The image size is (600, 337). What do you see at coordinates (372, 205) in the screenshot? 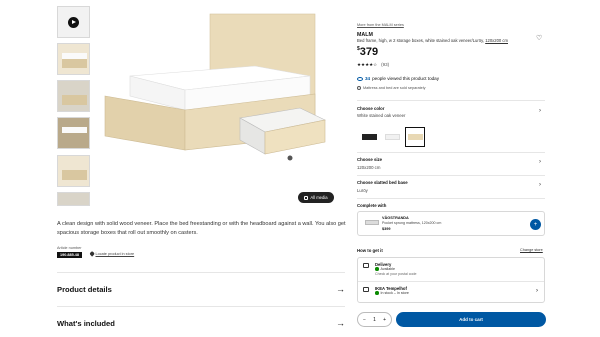
I see `complete-with-label: Complete with` at bounding box center [372, 205].